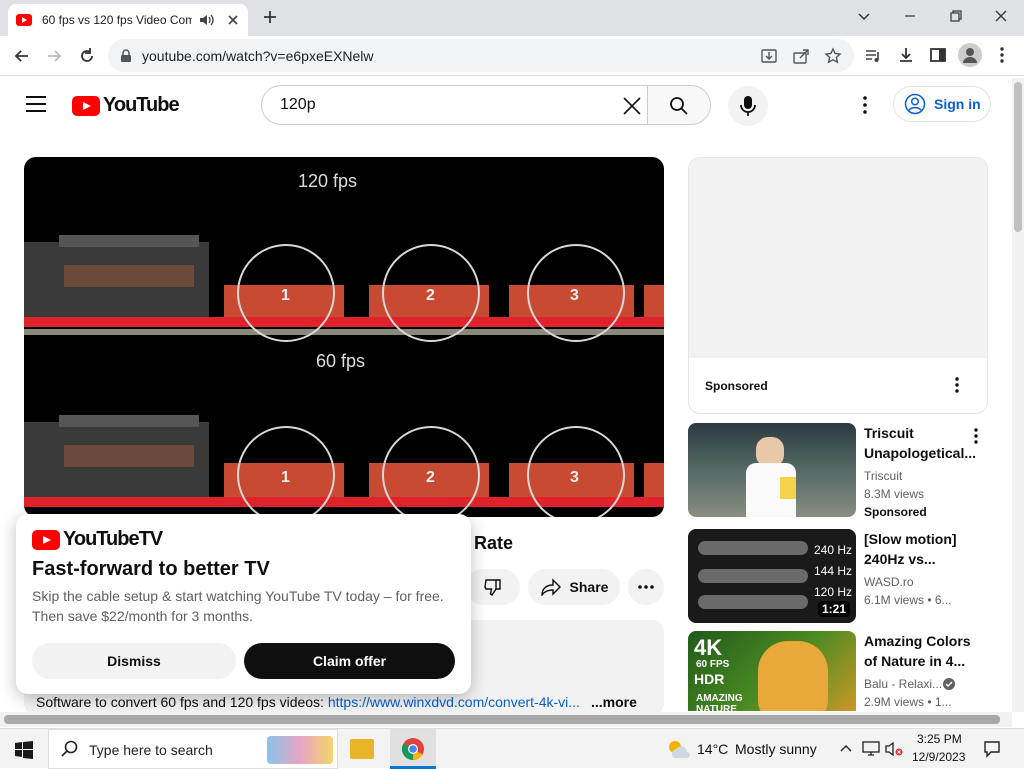 Image resolution: width=1024 pixels, height=769 pixels. I want to click on more-actions-button, so click(646, 587).